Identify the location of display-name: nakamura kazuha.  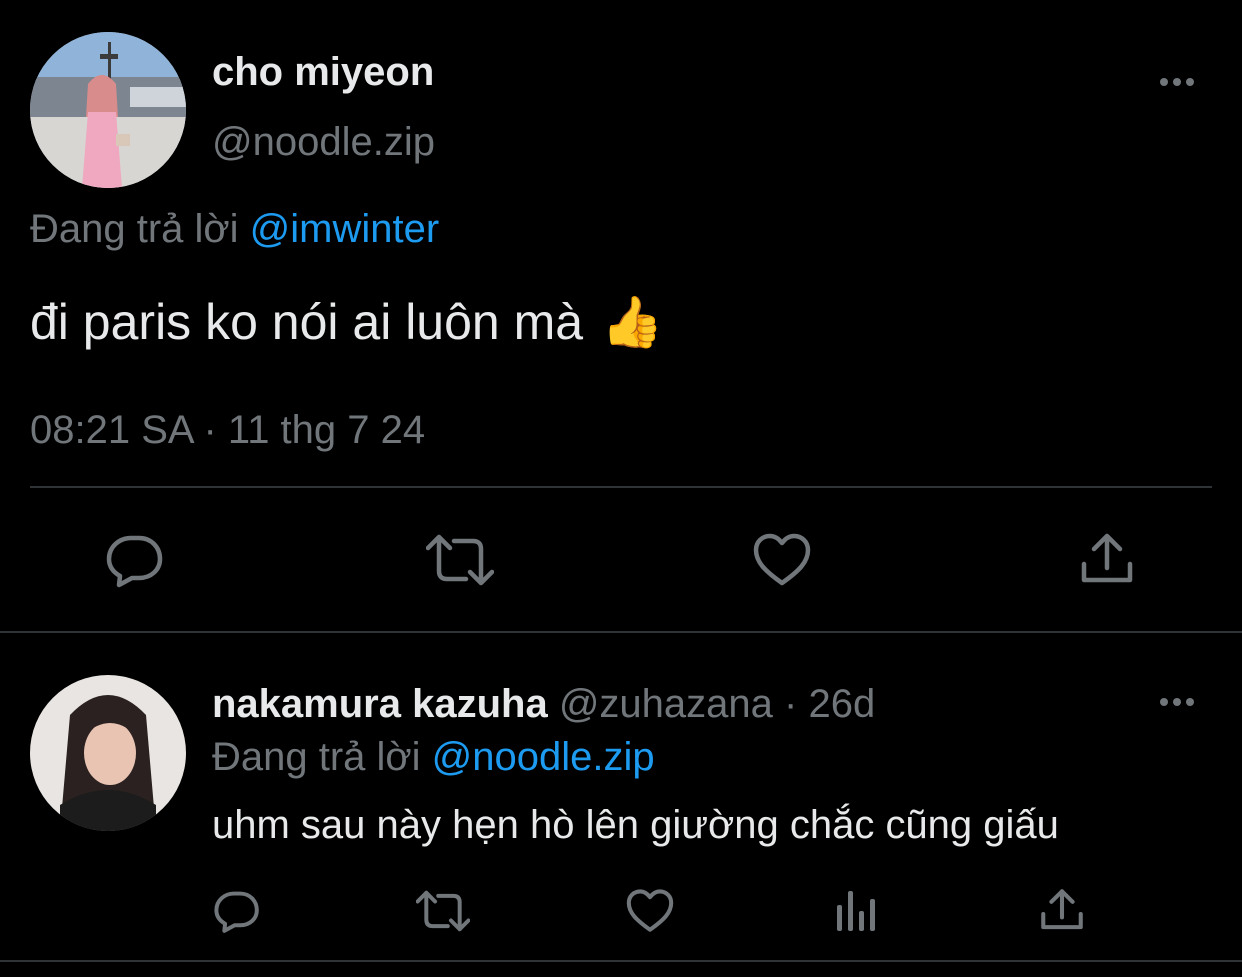
(380, 704).